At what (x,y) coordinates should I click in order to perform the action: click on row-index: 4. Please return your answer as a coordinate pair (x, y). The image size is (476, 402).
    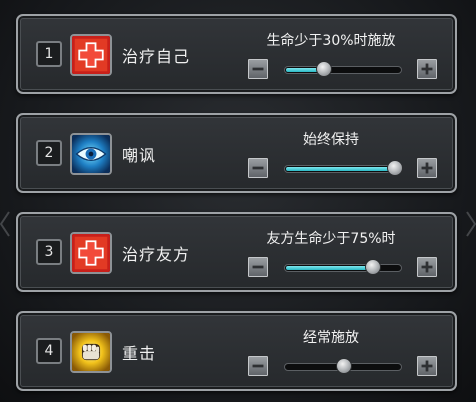
    Looking at the image, I should click on (49, 351).